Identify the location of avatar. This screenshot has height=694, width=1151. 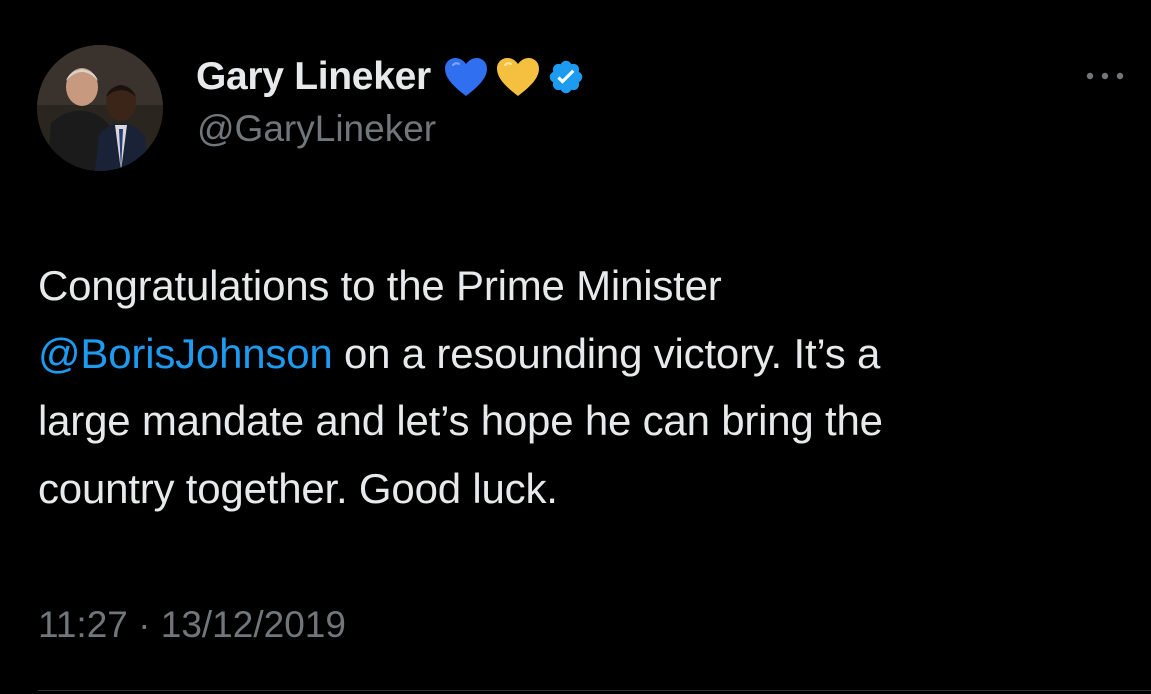
(100, 108).